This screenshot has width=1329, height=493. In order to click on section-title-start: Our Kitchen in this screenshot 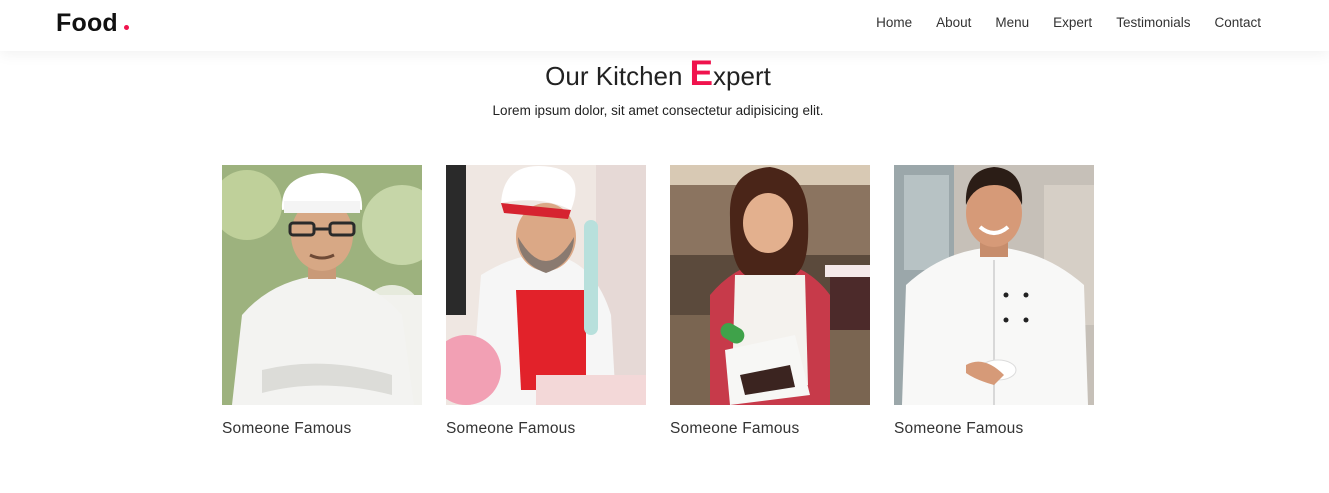, I will do `click(617, 76)`.